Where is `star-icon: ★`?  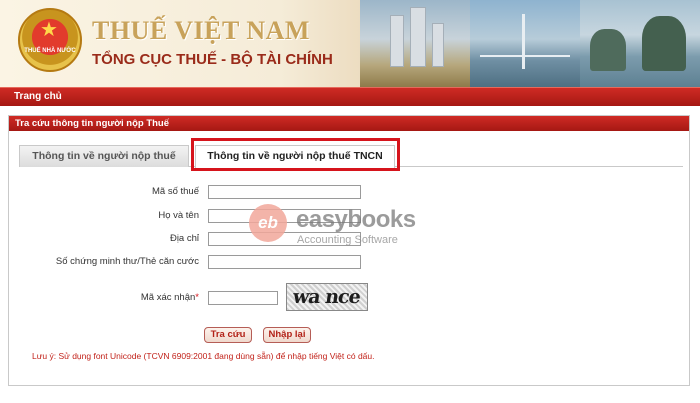
star-icon: ★ is located at coordinates (49, 30).